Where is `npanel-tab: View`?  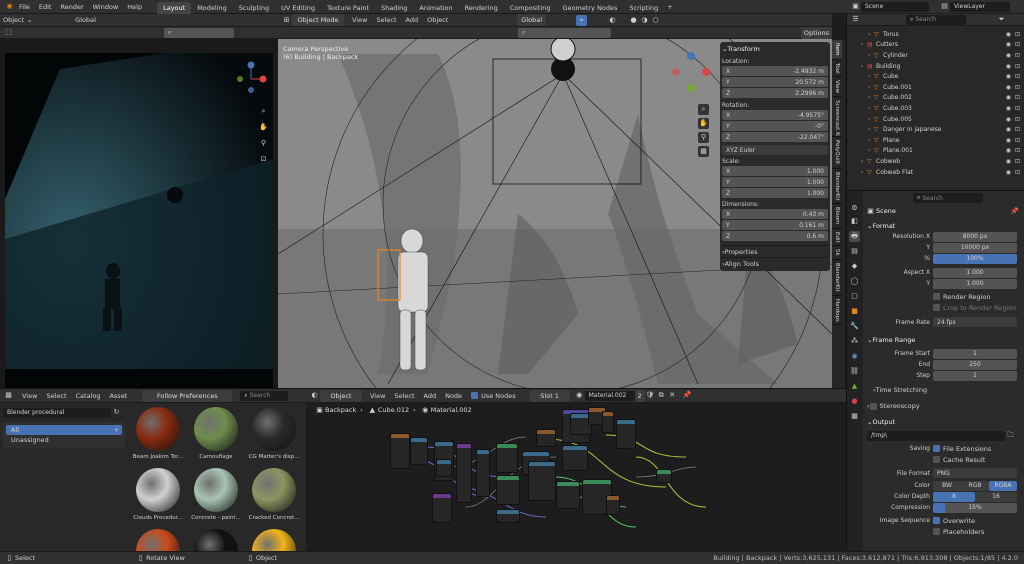 npanel-tab: View is located at coordinates (837, 87).